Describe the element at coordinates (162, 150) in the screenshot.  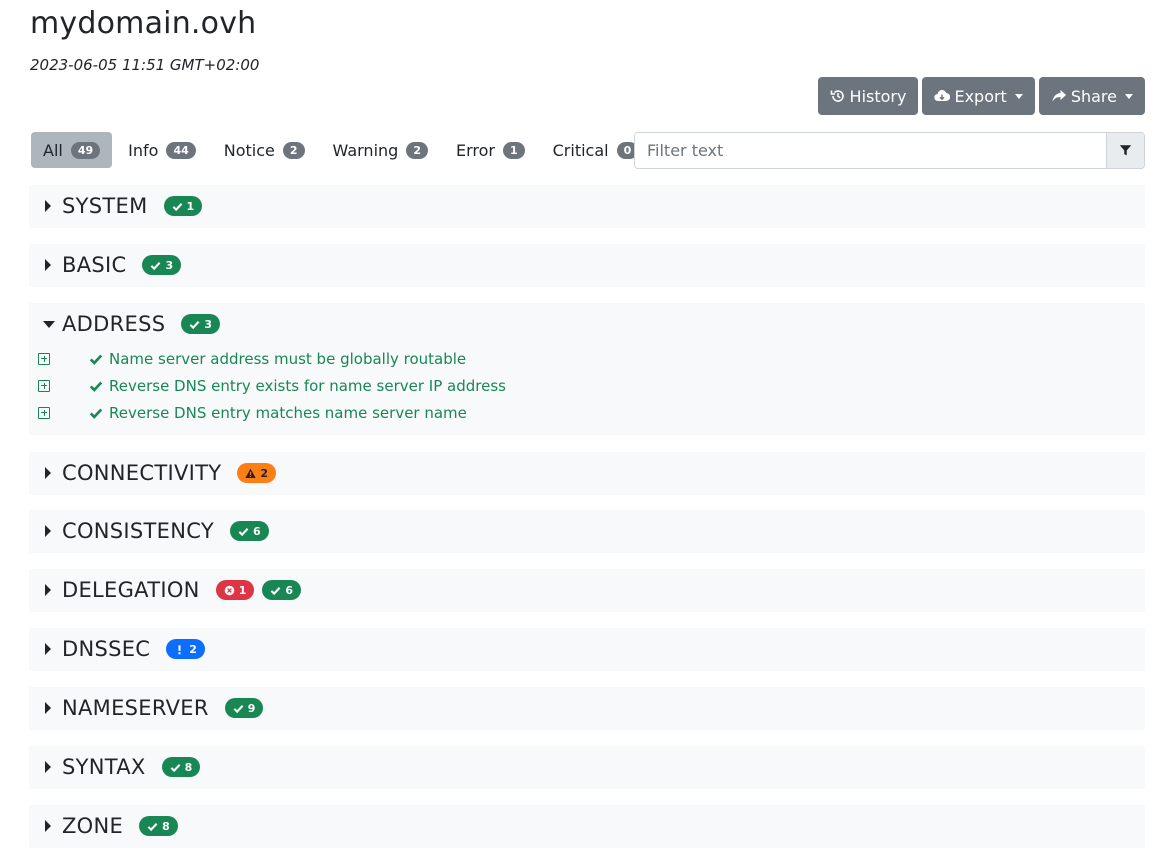
I see `filter-tab-info: Info 44` at that location.